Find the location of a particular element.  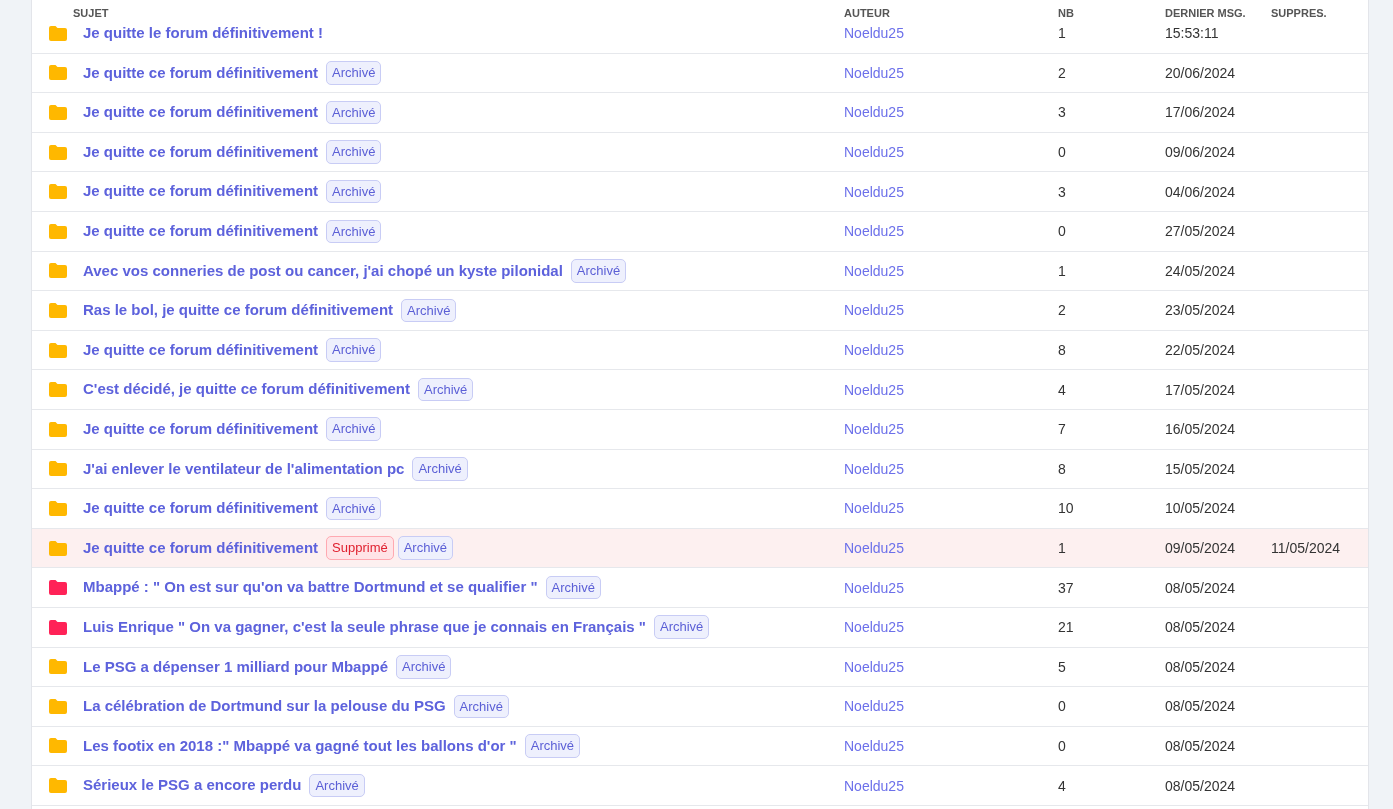

topic-link: Le PSG a dépenser 1 milliard pour Mbappé is located at coordinates (236, 667).